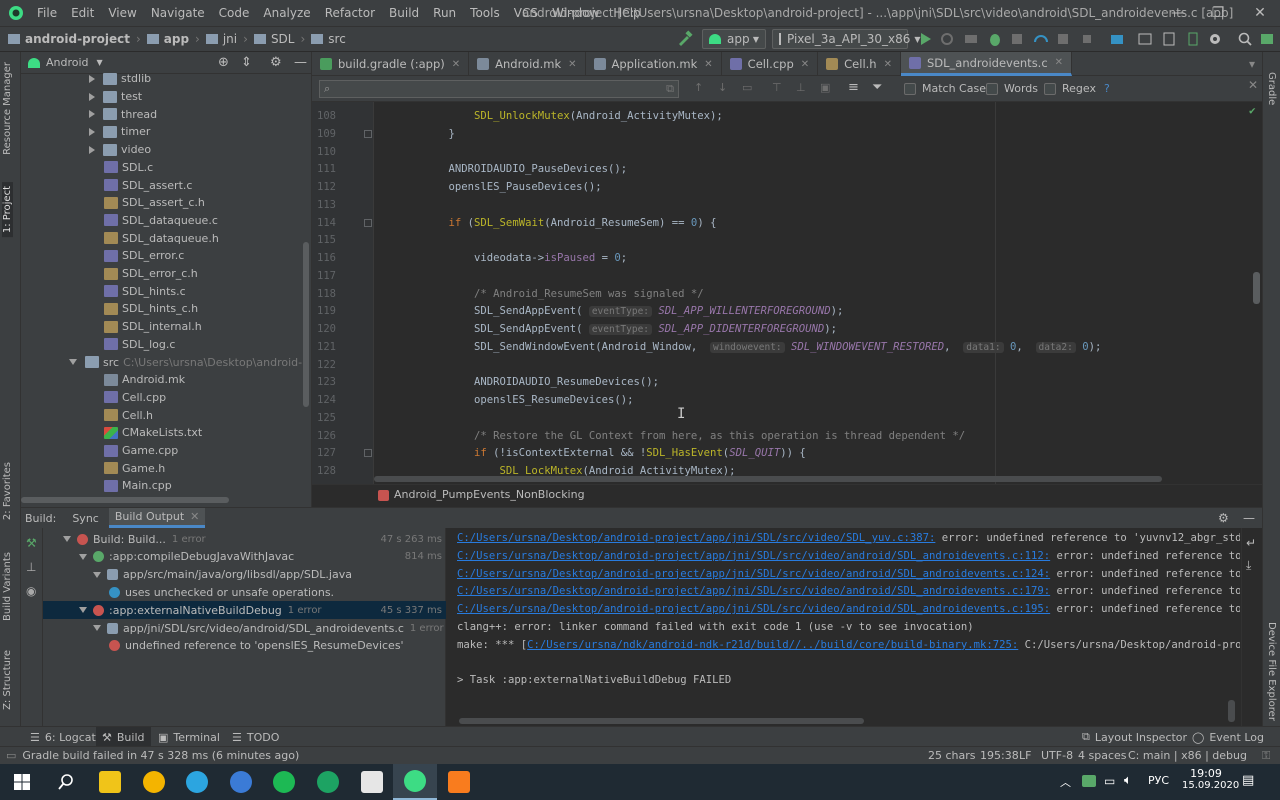  Describe the element at coordinates (350, 13) in the screenshot. I see `menu-refactor: Refactor` at that location.